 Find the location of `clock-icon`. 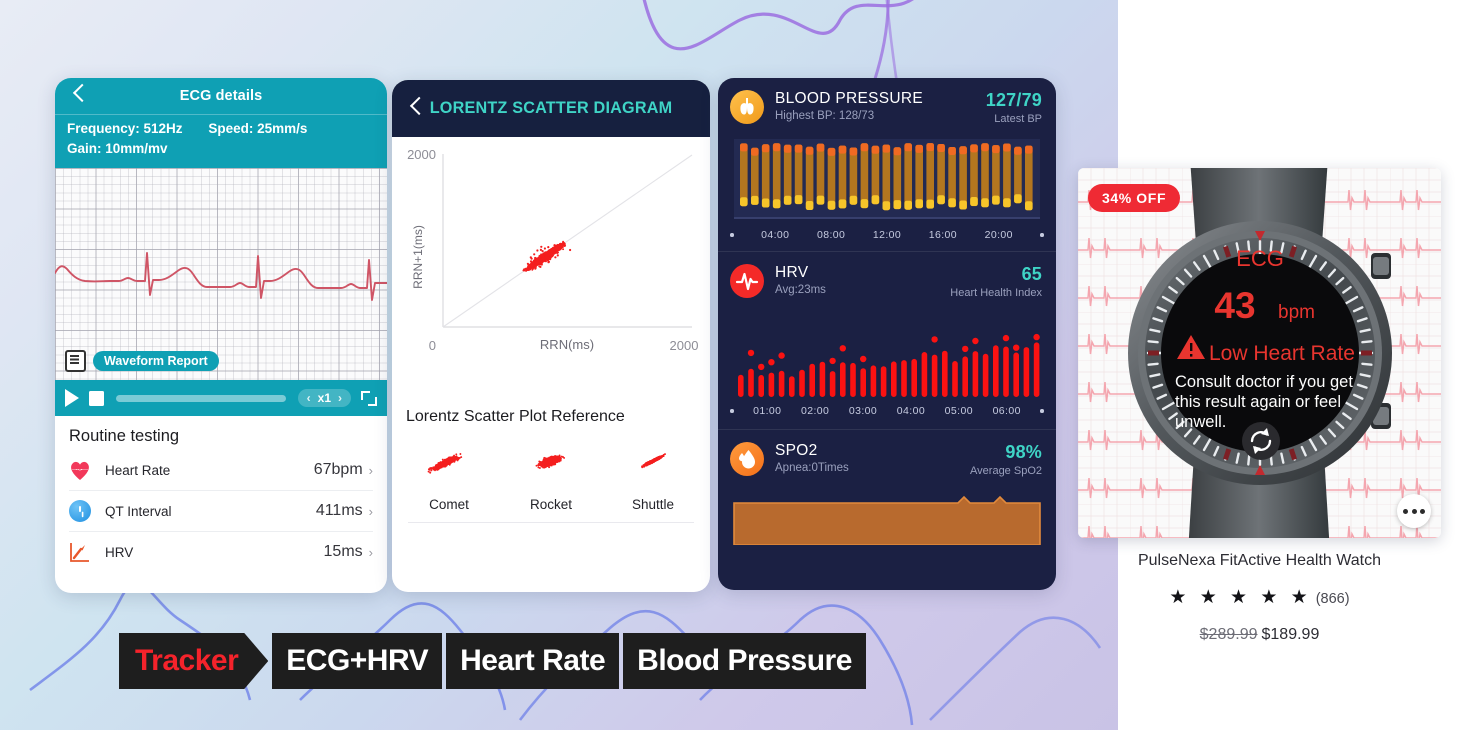

clock-icon is located at coordinates (80, 511).